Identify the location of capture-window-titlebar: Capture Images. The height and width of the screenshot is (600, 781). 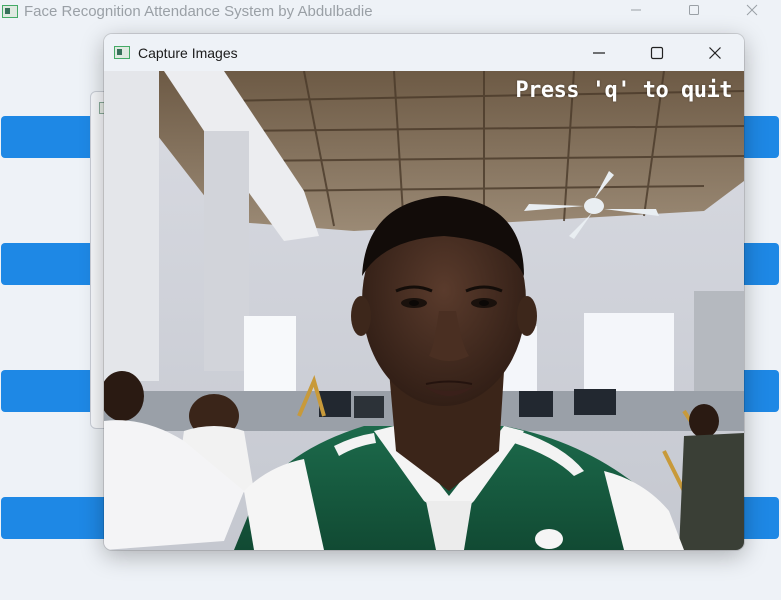
(424, 52).